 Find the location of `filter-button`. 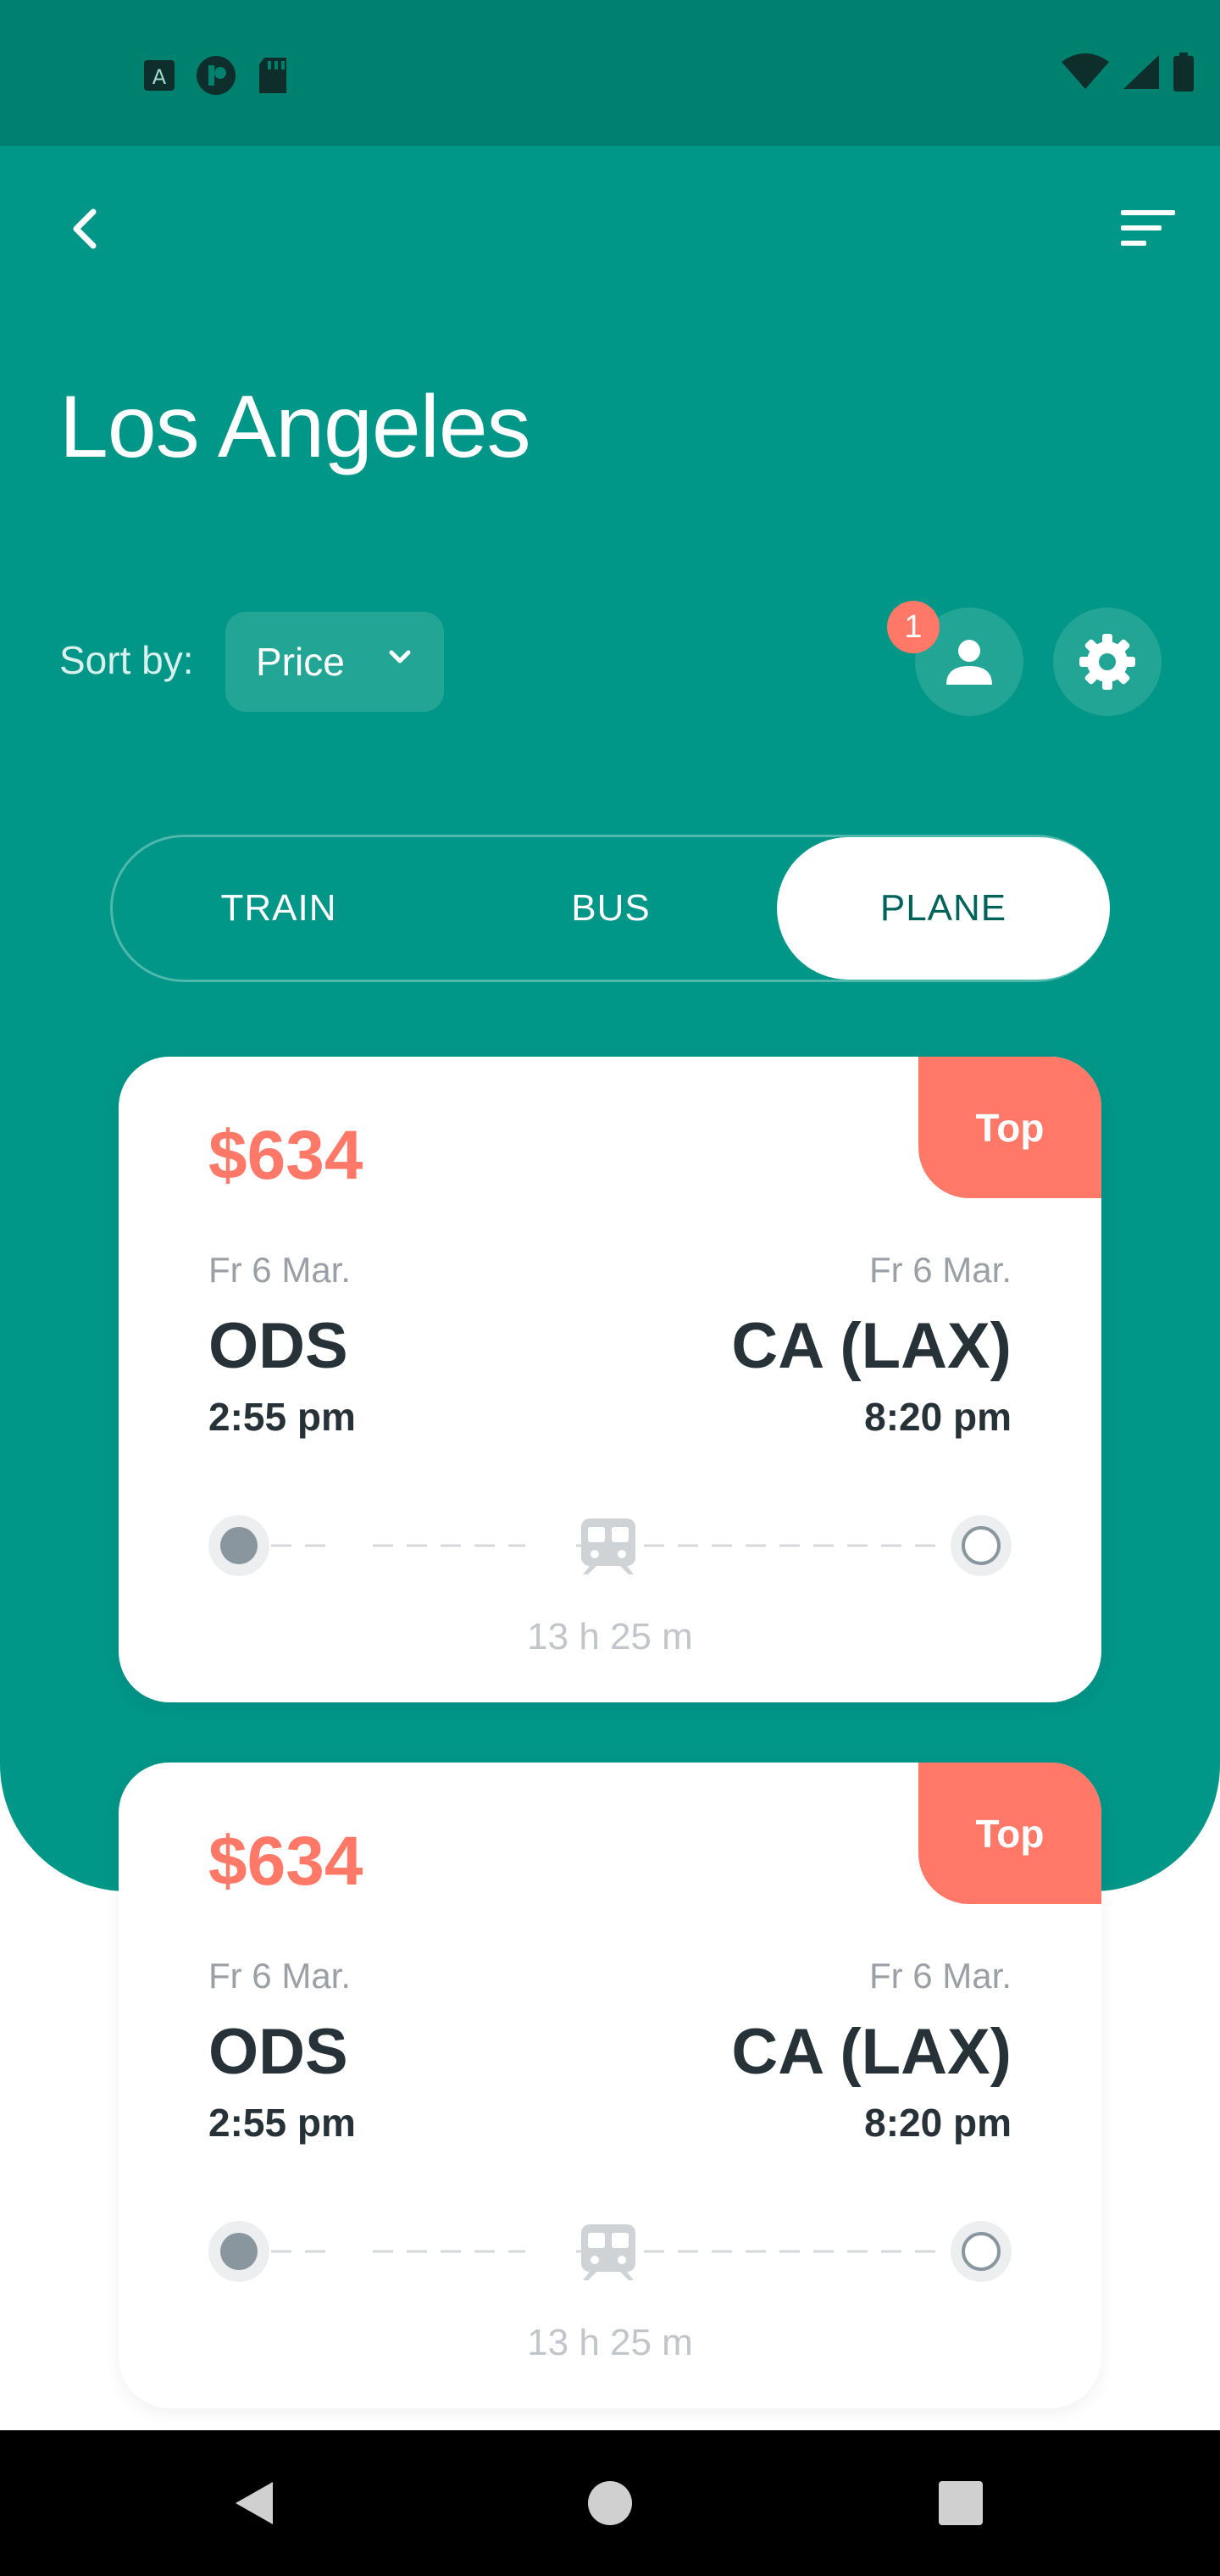

filter-button is located at coordinates (1148, 229).